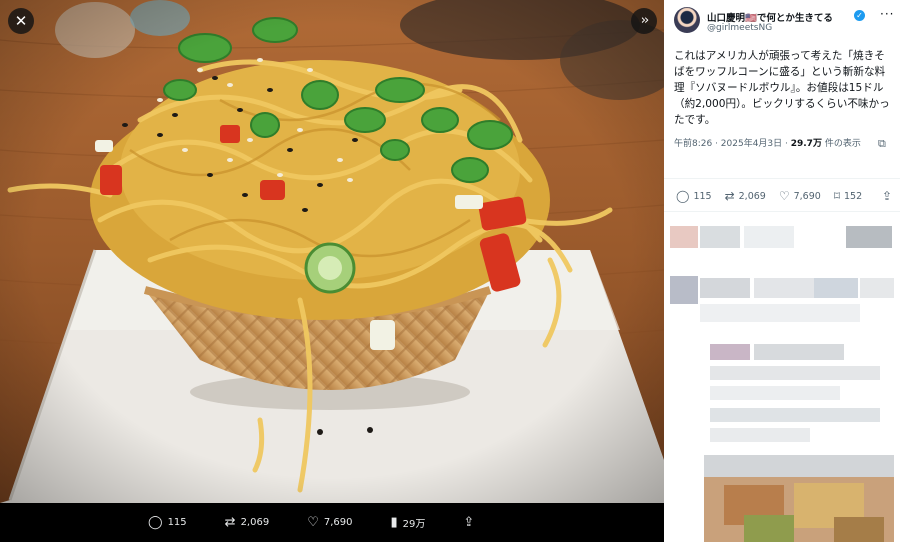 The width and height of the screenshot is (900, 542). Describe the element at coordinates (782, 178) in the screenshot. I see `divider` at that location.